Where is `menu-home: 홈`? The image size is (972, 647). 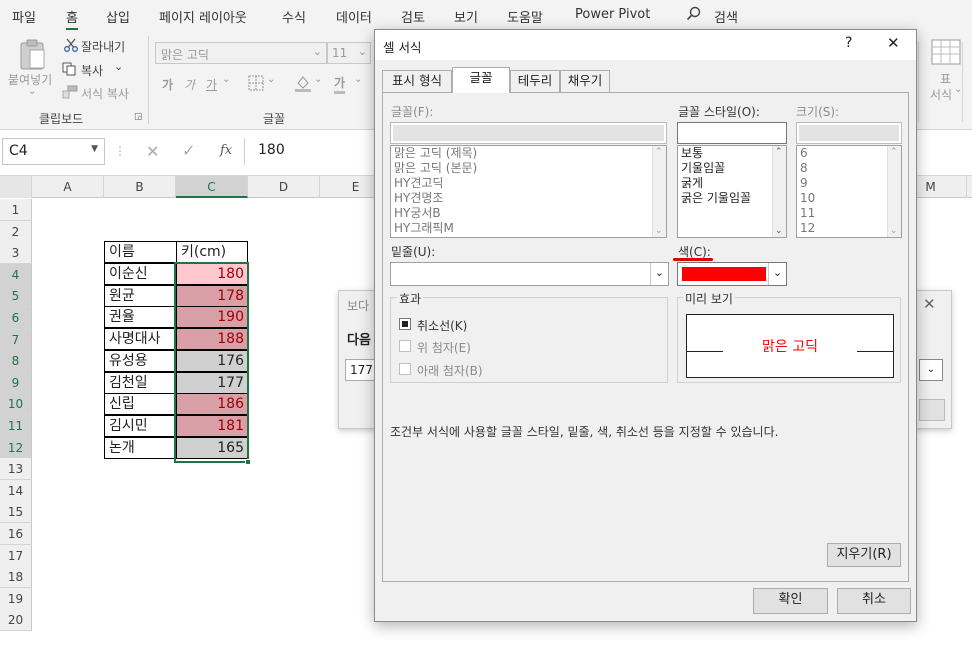
menu-home: 홈 is located at coordinates (72, 18).